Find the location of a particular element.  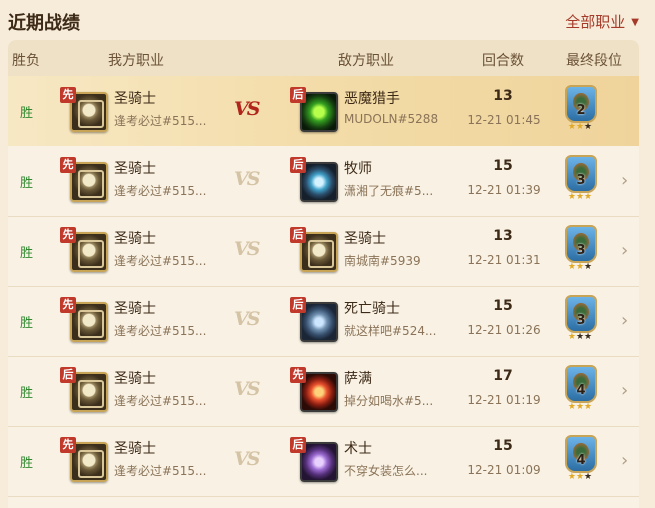

class-filter-label: 全部职业 is located at coordinates (595, 22).